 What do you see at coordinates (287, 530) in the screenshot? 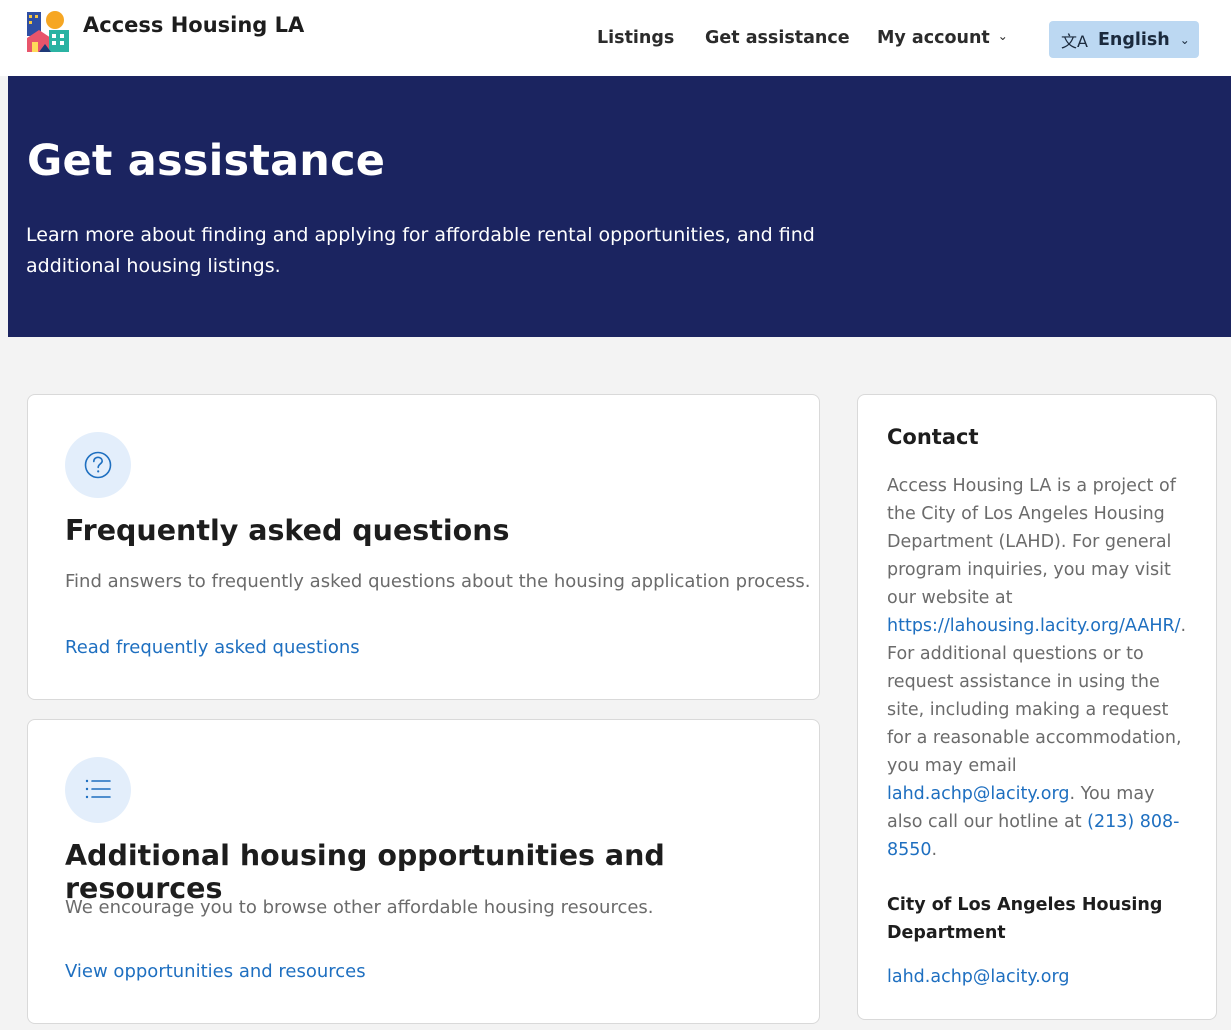
I see `card-title: Frequently asked questions` at bounding box center [287, 530].